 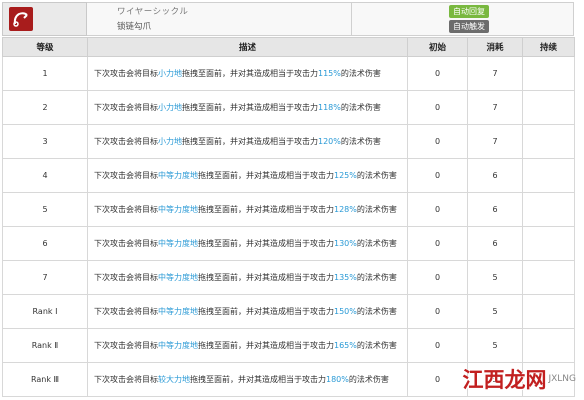 I want to click on site-watermark: 江西龙网 JXLNG, so click(x=519, y=379).